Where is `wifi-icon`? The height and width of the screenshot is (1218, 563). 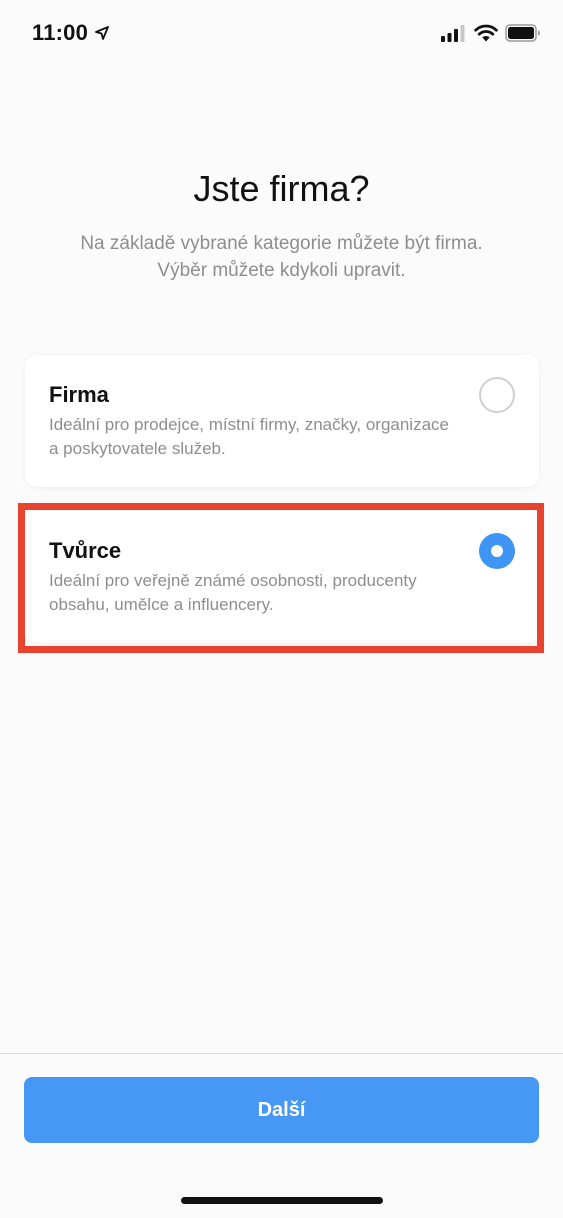 wifi-icon is located at coordinates (486, 33).